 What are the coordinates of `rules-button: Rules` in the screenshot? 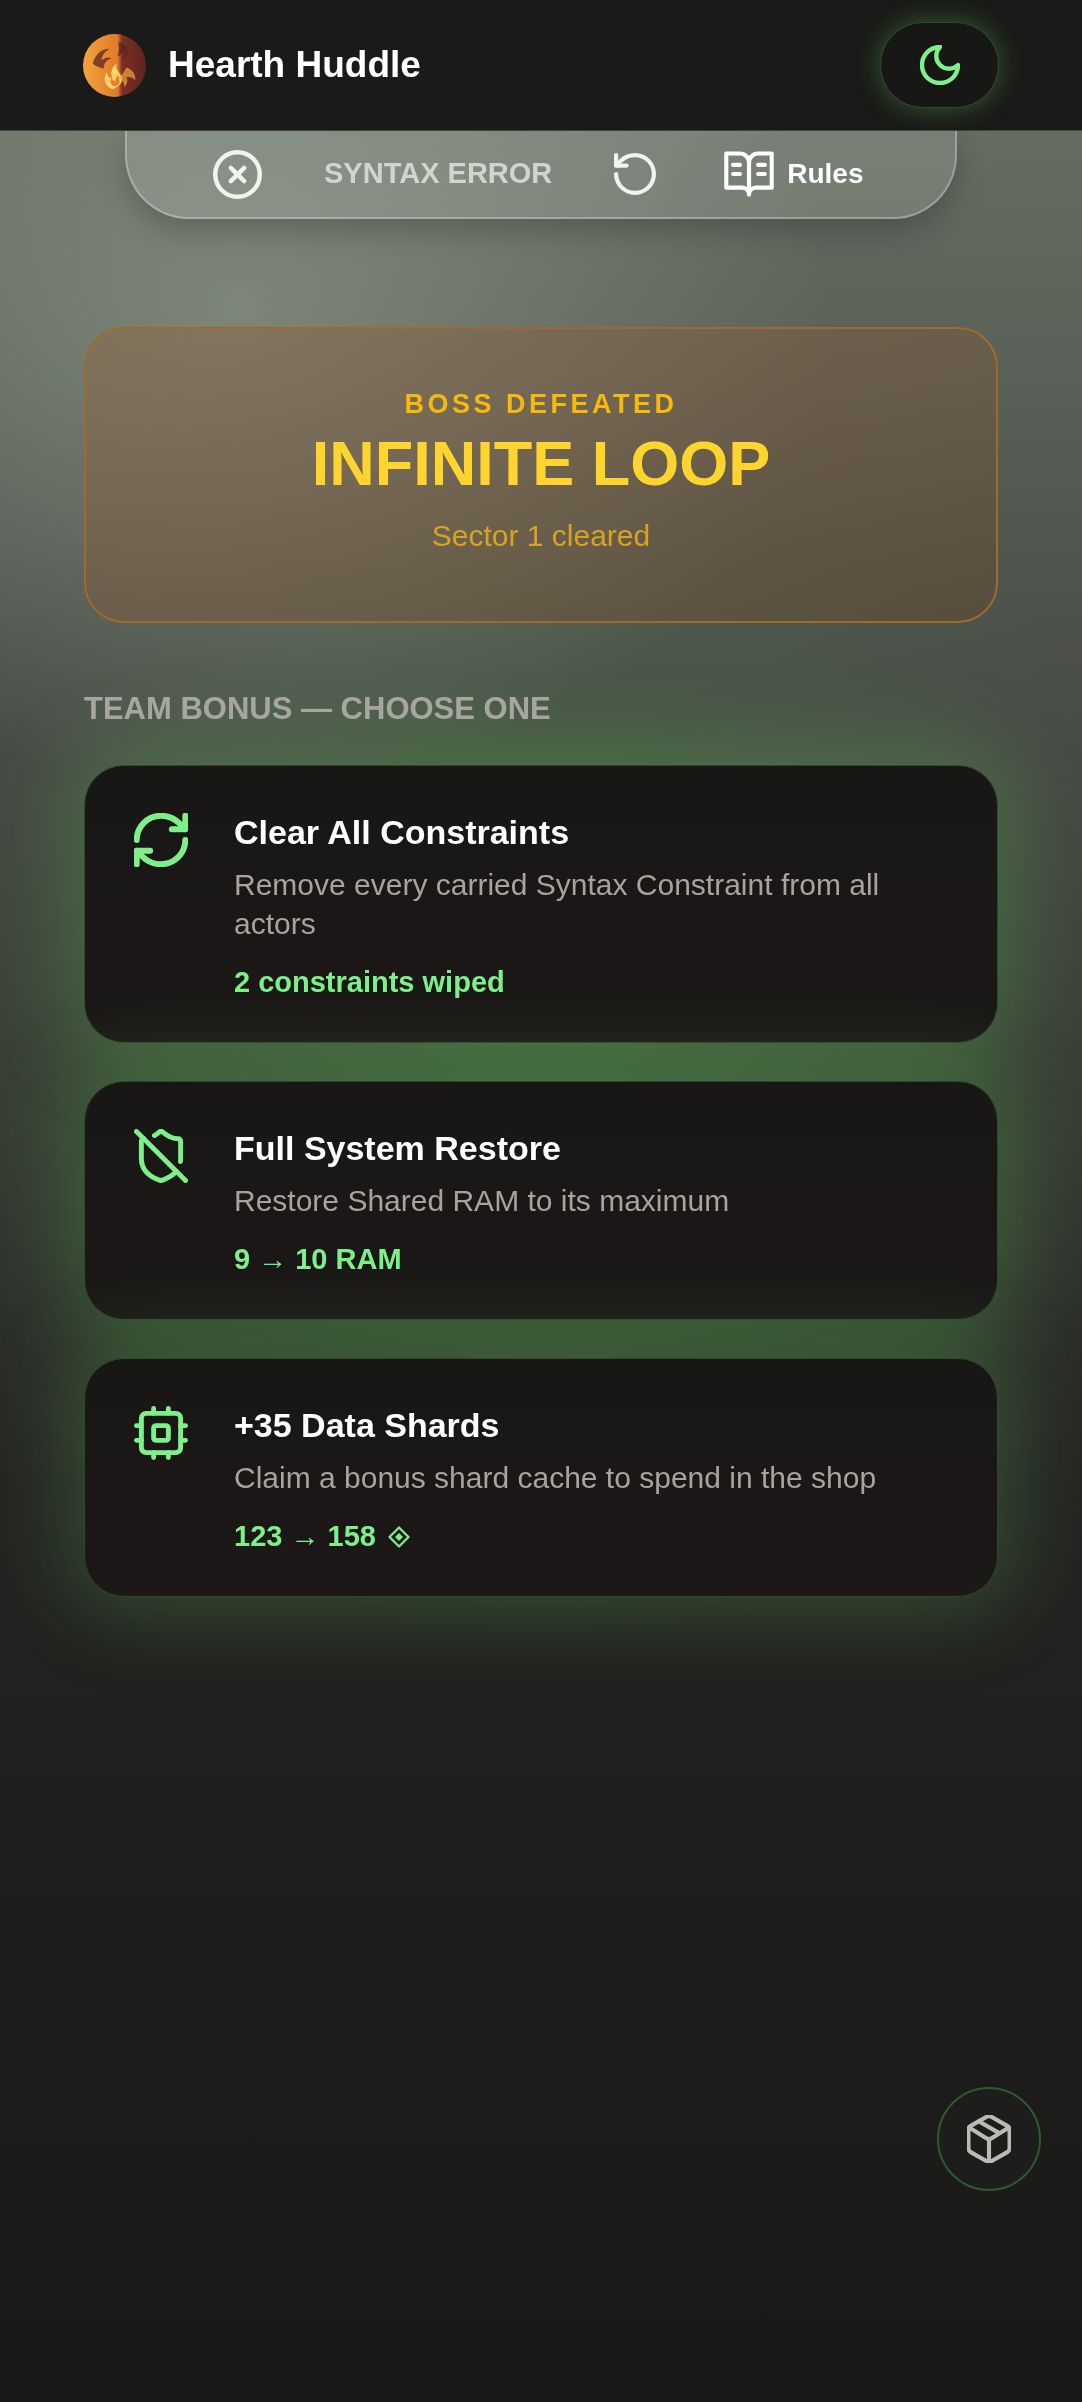 It's located at (794, 174).